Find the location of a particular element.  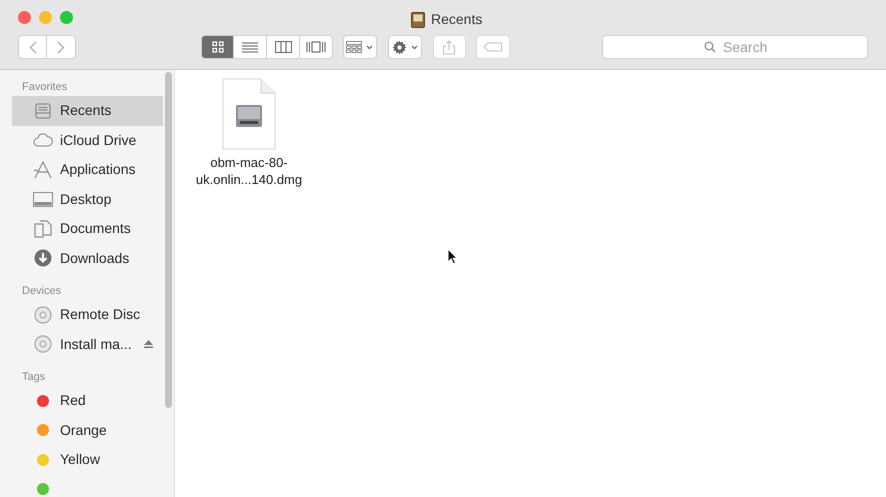

window-title: Recents is located at coordinates (456, 19).